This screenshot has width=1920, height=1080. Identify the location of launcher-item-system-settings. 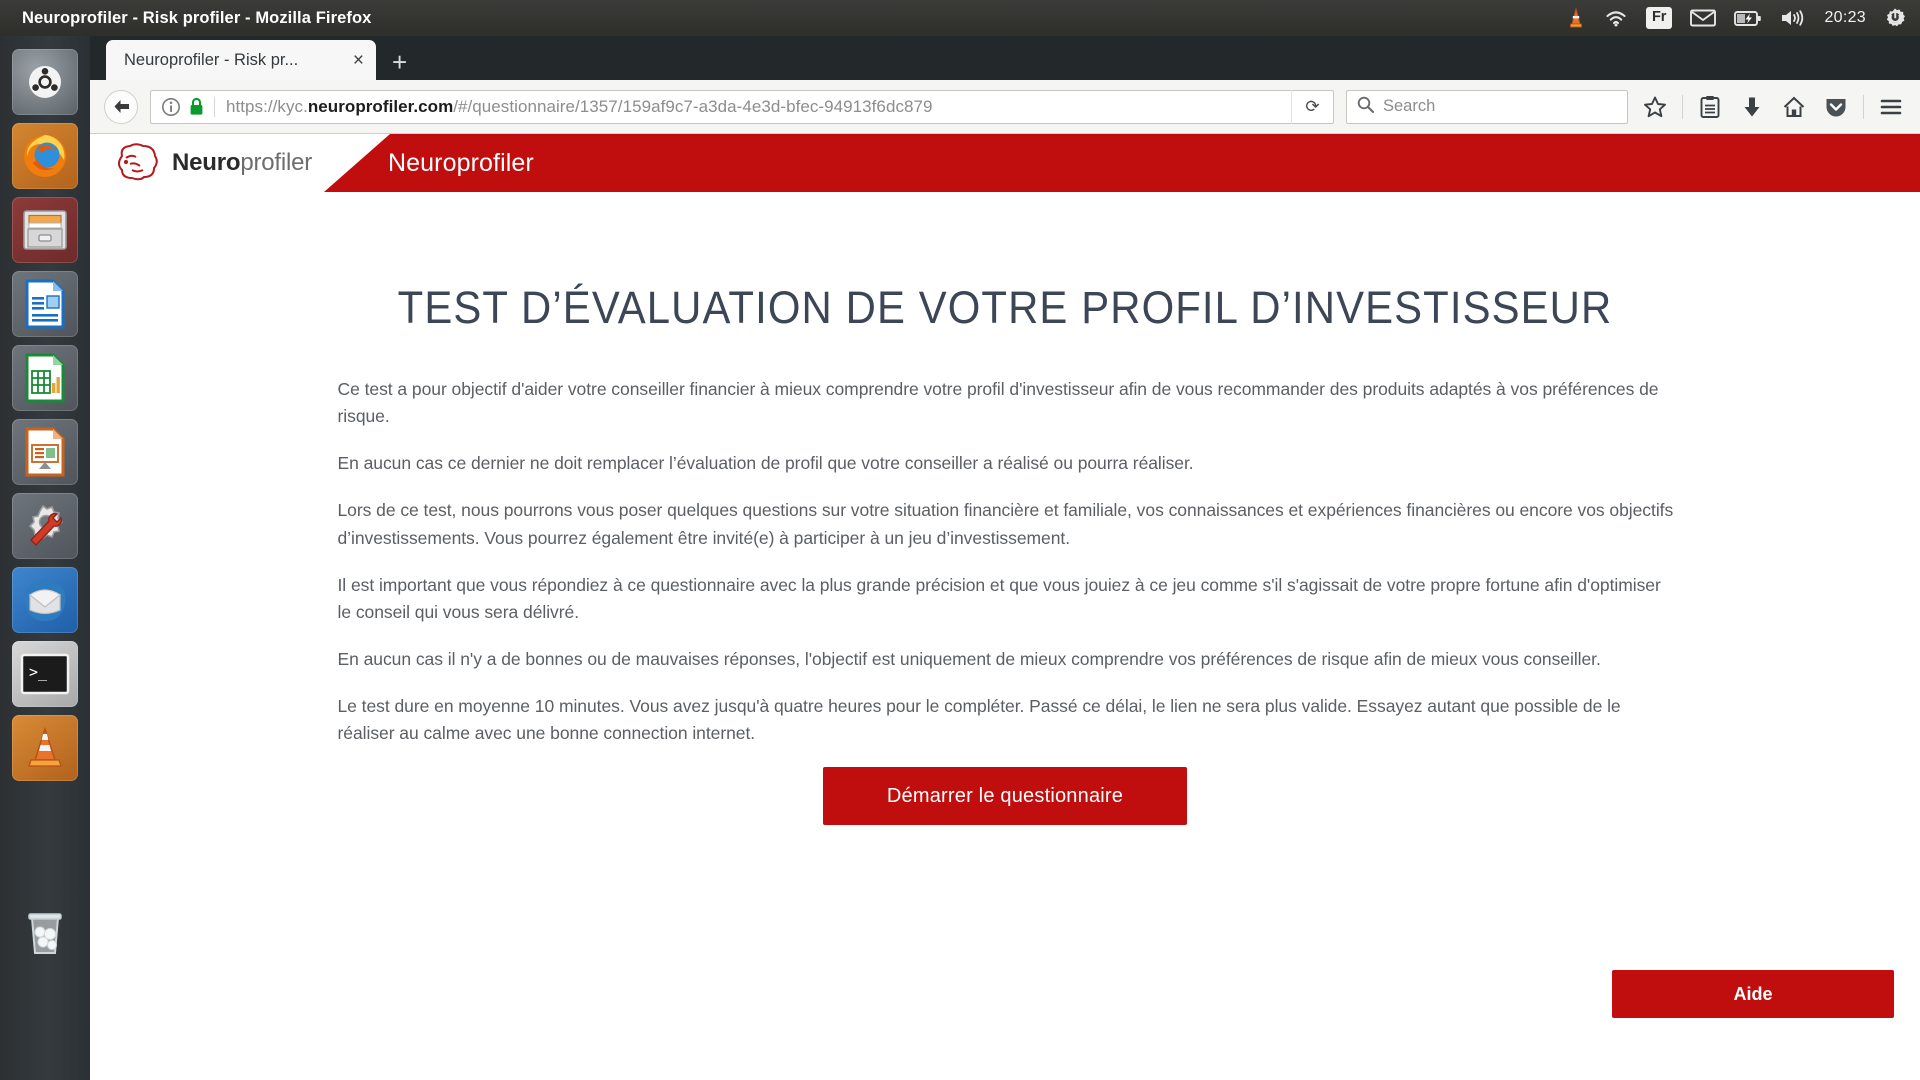
(45, 526).